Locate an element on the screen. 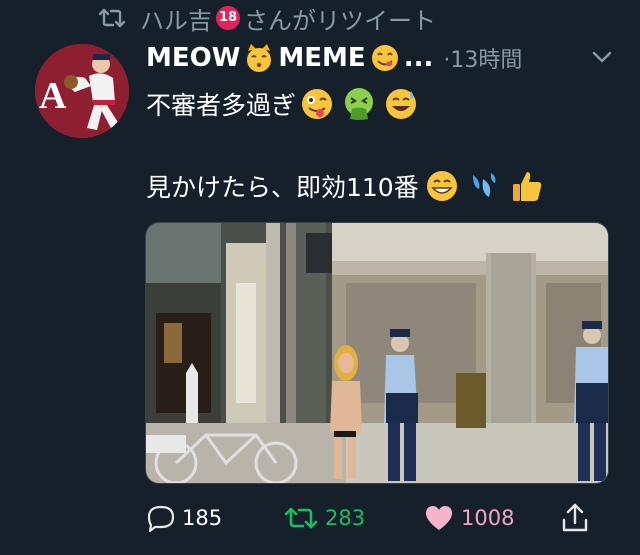 The image size is (640, 555). retweet-count: 283 is located at coordinates (345, 518).